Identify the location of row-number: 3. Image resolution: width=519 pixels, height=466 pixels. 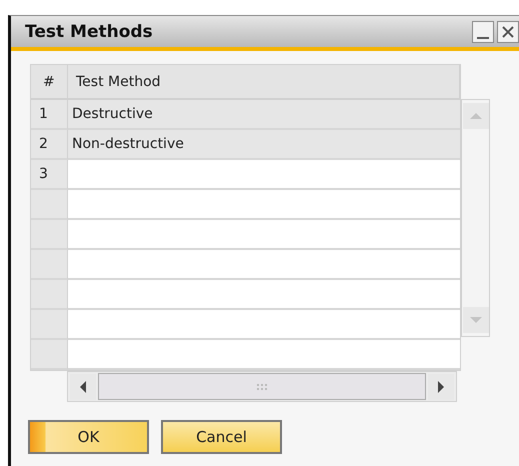
(49, 175).